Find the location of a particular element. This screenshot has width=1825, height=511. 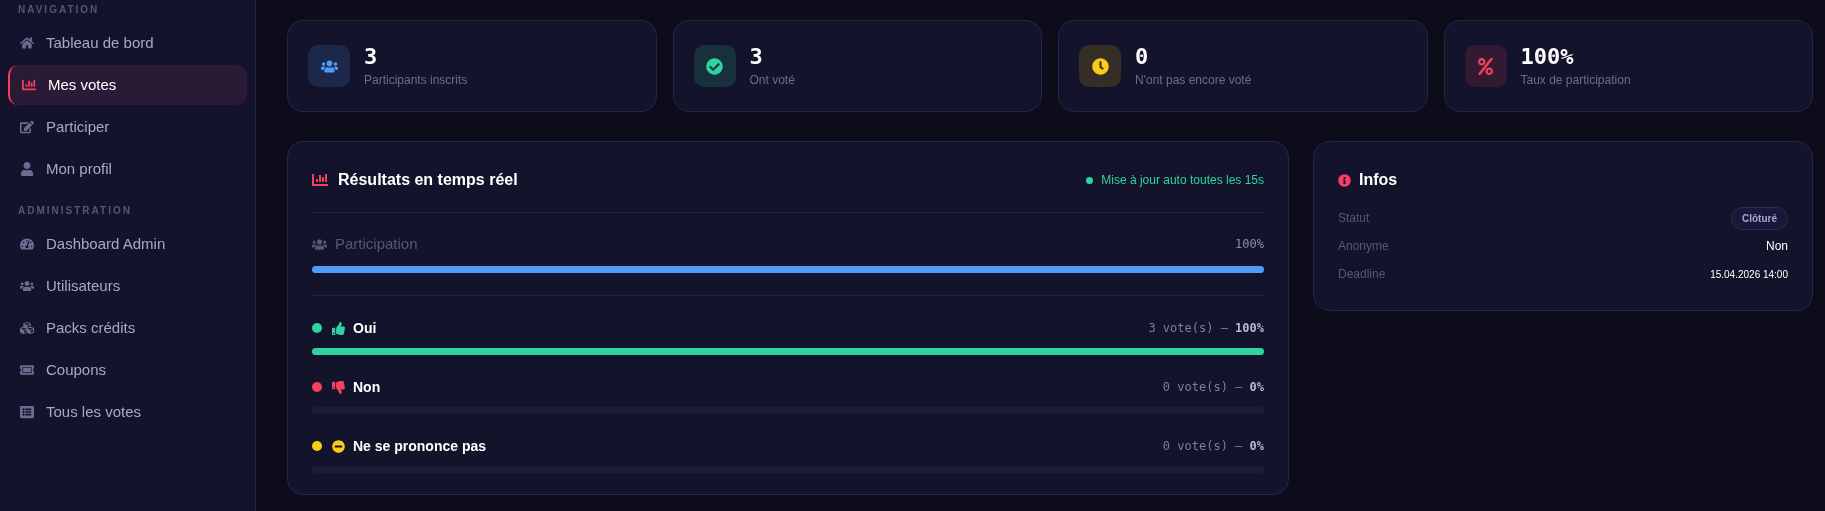

stat-label: Ont voté is located at coordinates (772, 80).